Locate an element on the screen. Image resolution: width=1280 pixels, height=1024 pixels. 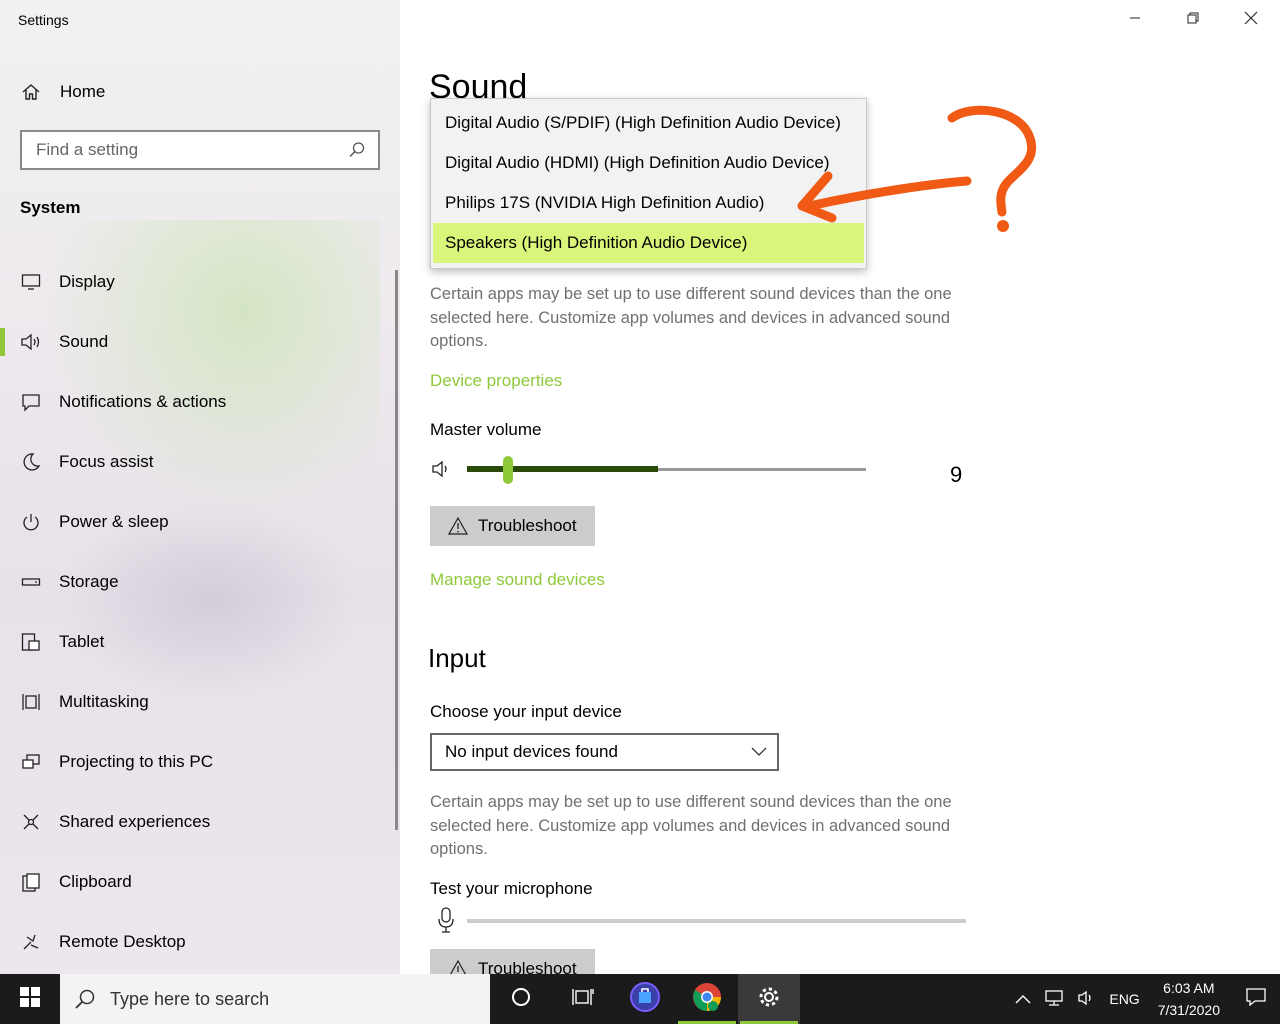
troubleshoot-button: Troubleshoot is located at coordinates (512, 526).